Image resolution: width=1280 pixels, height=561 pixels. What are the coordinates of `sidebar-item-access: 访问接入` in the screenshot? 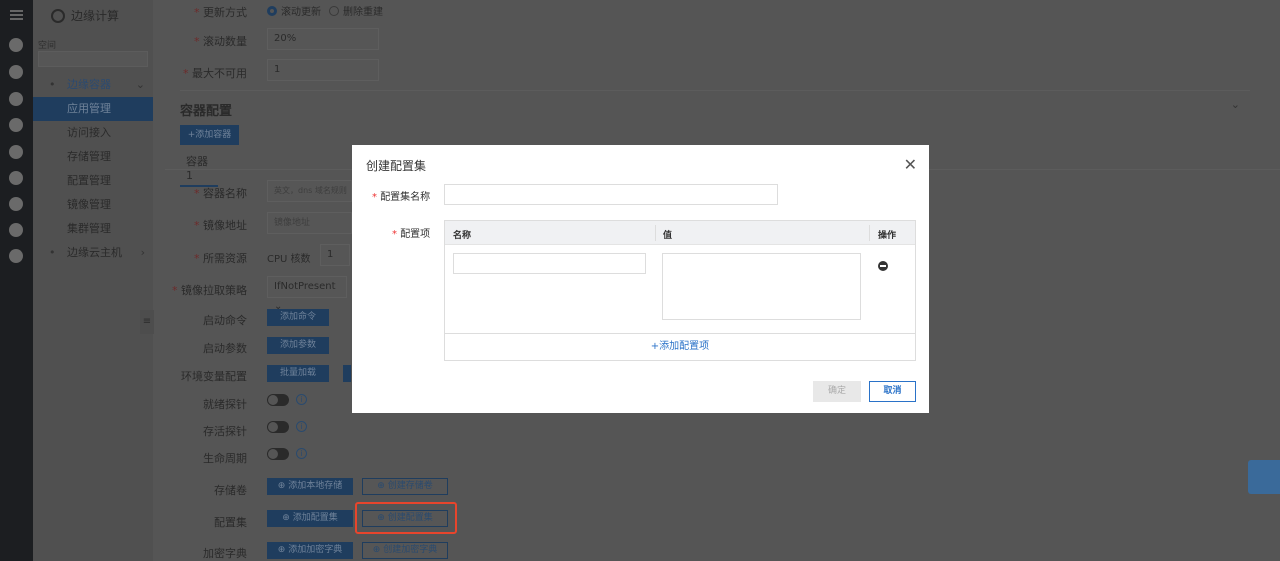 It's located at (93, 133).